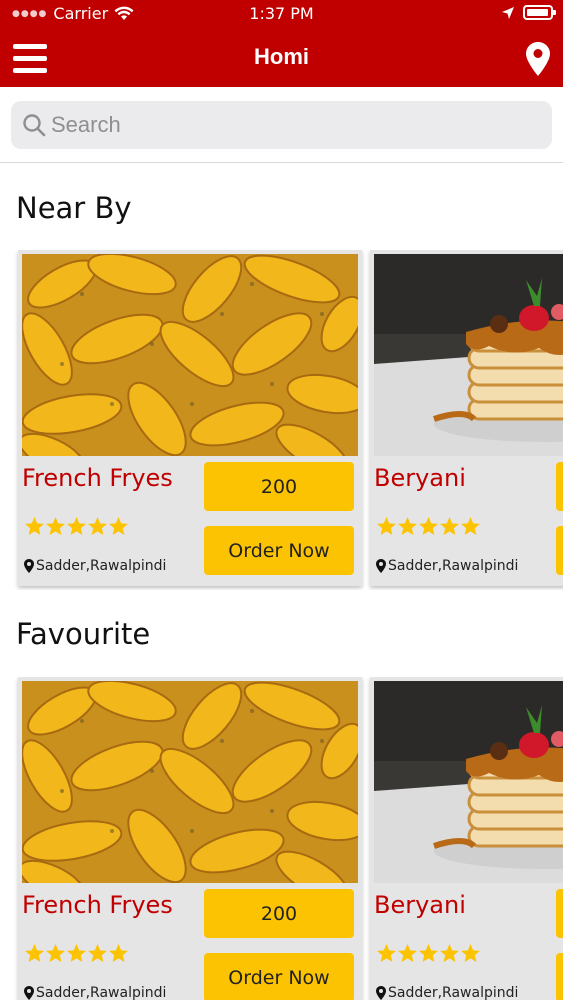 The width and height of the screenshot is (563, 1000). I want to click on status-bar: ●●●● Carrier 1:37 PM, so click(281, 14).